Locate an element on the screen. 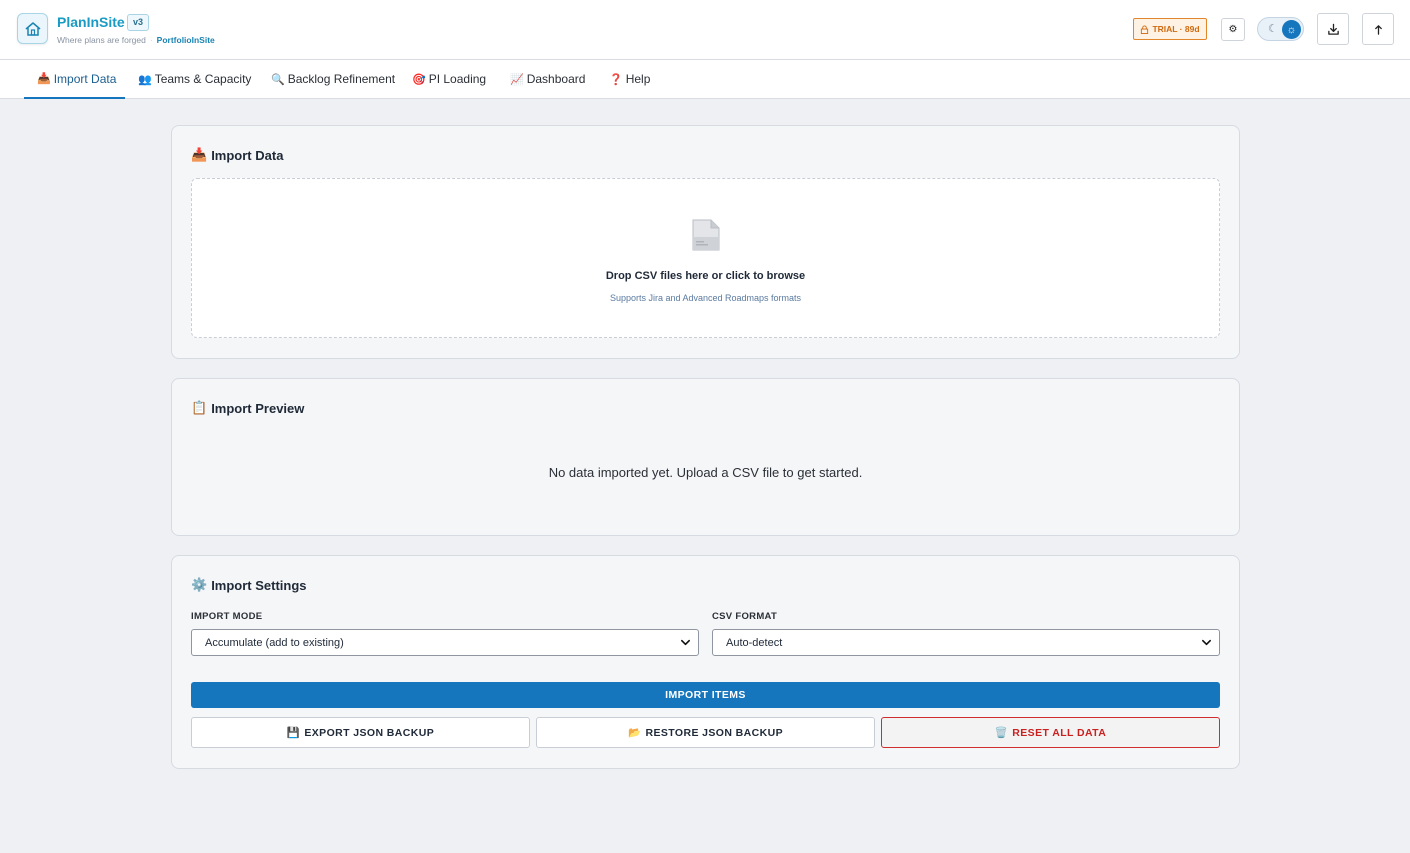 This screenshot has width=1410, height=853. tab-label: Help is located at coordinates (638, 79).